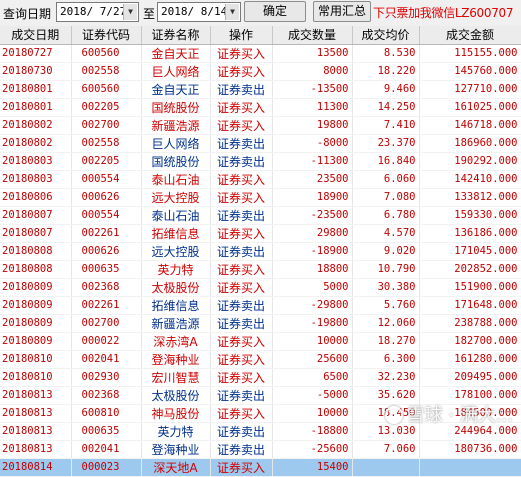 The image size is (521, 477). I want to click on header-security-code: 证券代码, so click(106, 35).